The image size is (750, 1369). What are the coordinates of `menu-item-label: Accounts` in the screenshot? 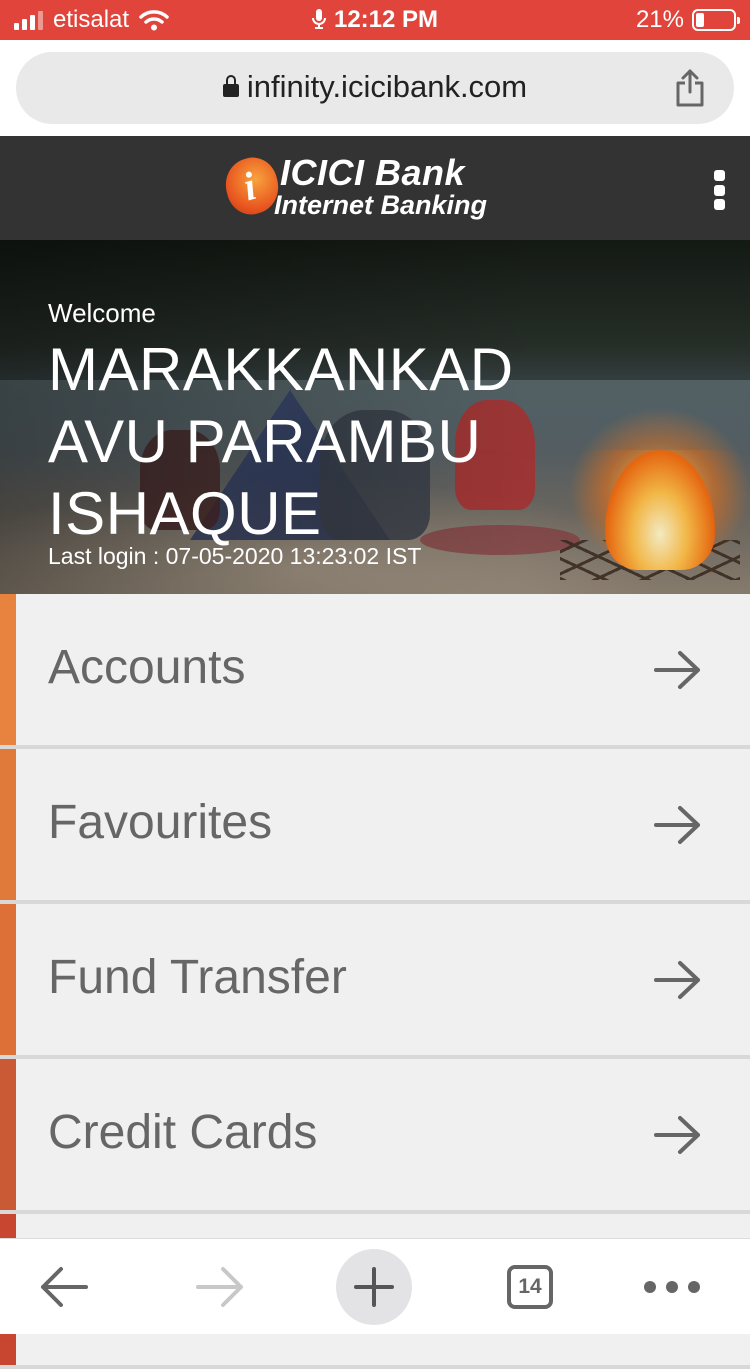 It's located at (147, 667).